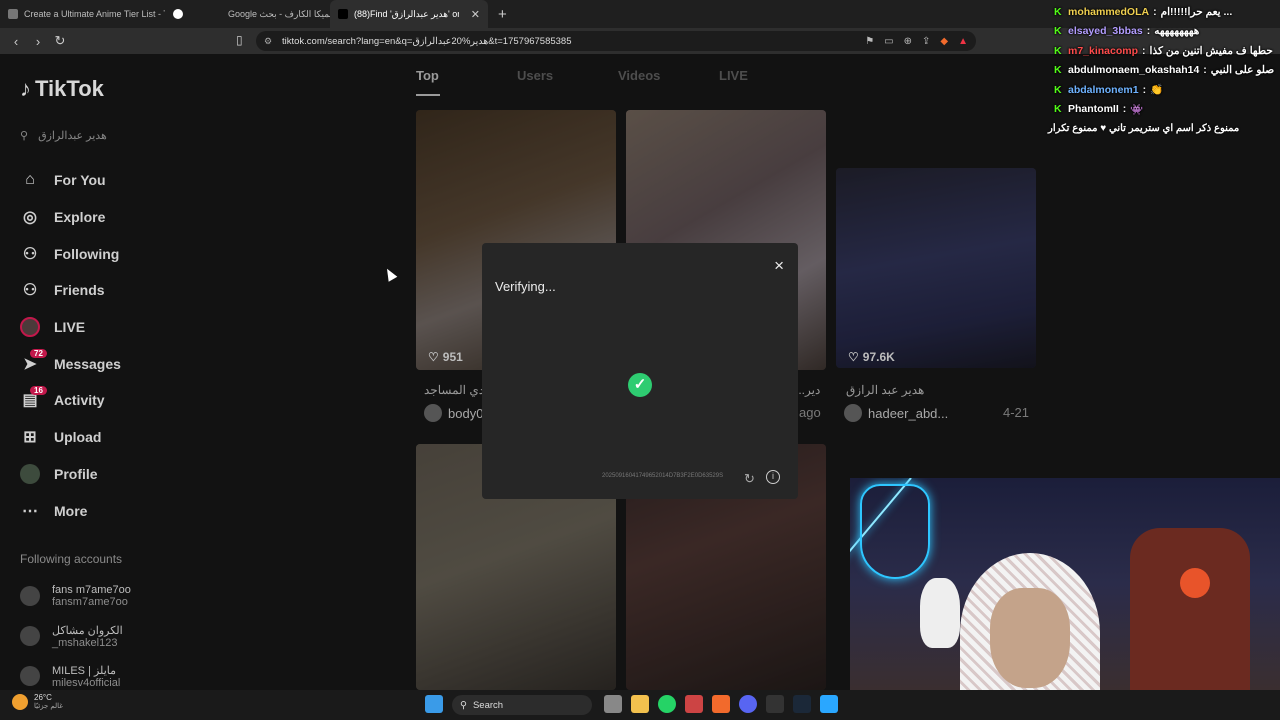 The width and height of the screenshot is (1280, 720). Describe the element at coordinates (178, 14) in the screenshot. I see `google-icon` at that location.